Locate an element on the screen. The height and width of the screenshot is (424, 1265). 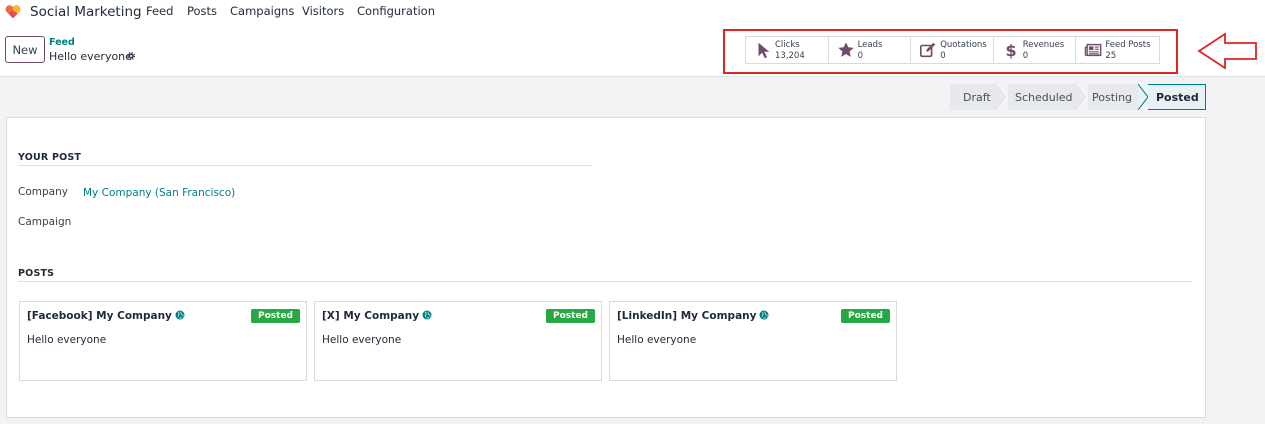
nav-visitors: Visitors is located at coordinates (323, 11).